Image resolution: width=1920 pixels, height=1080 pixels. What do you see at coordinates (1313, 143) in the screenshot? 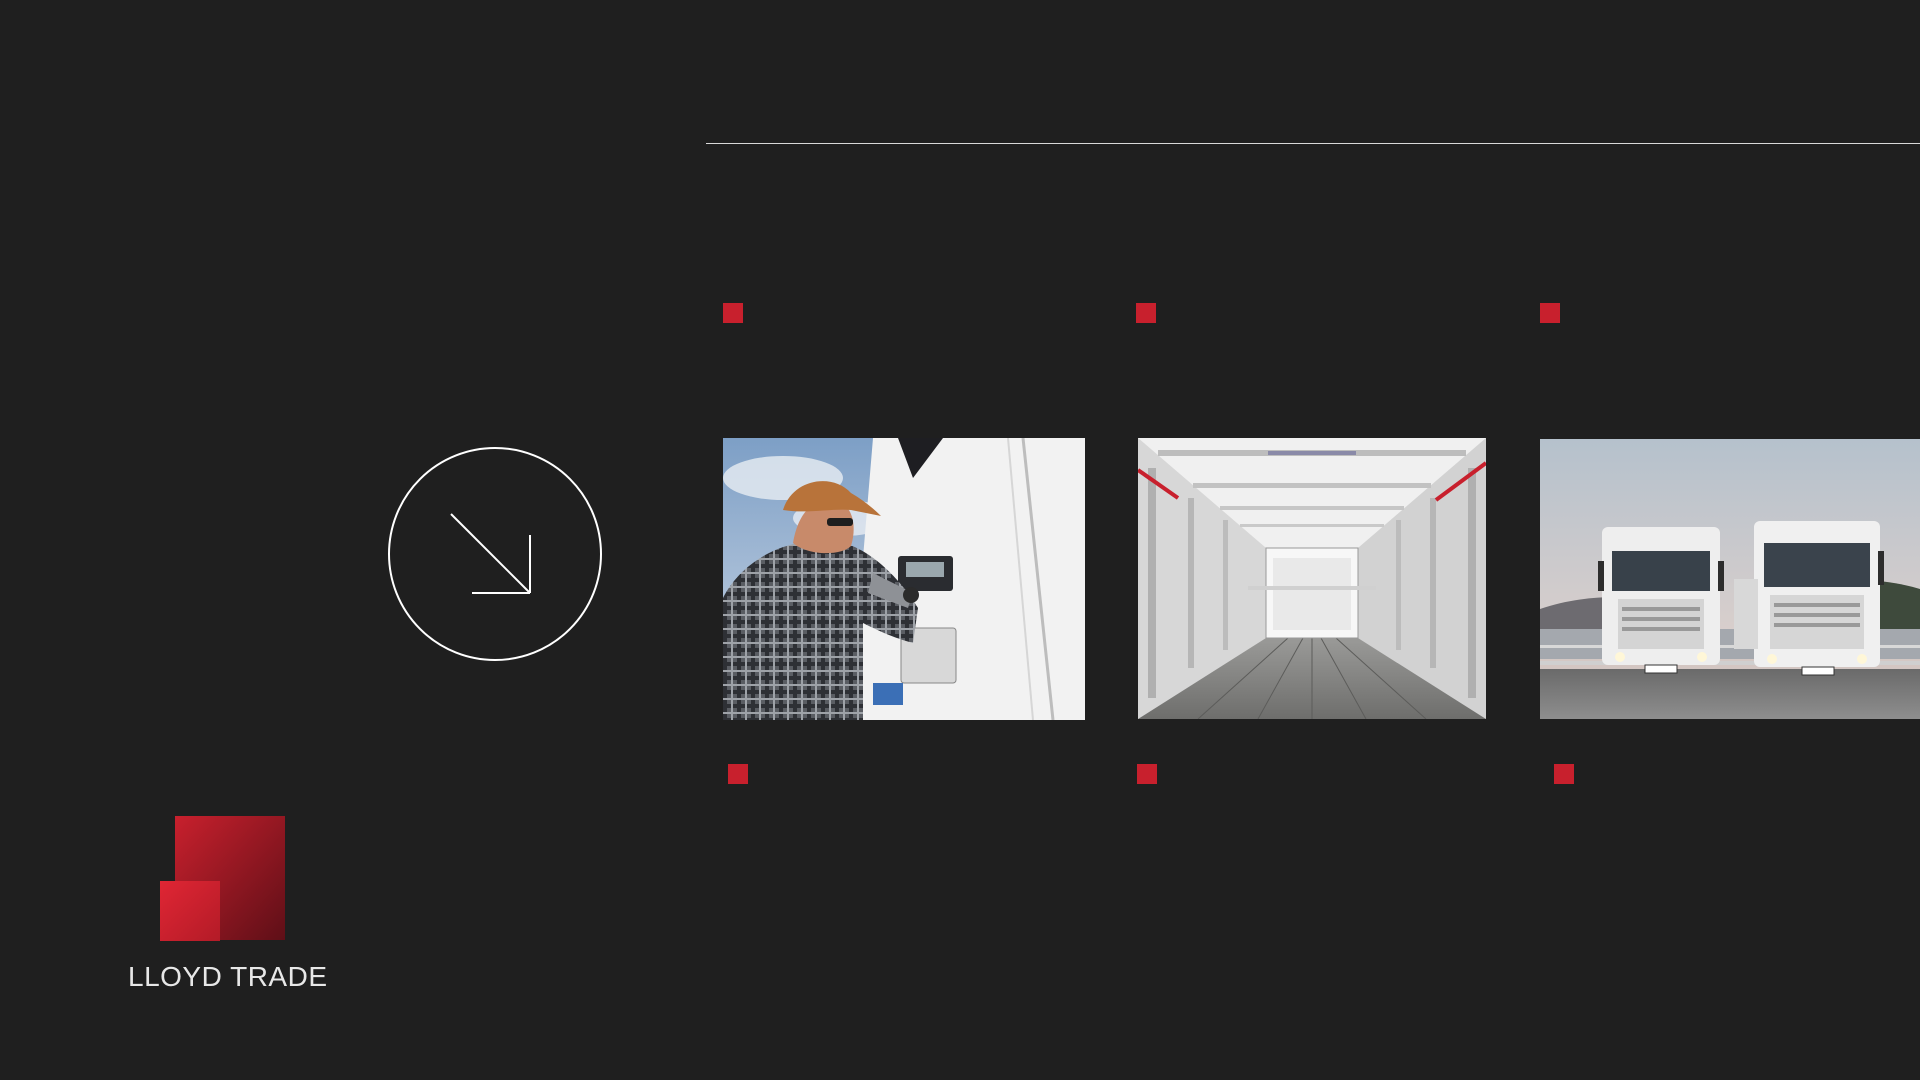
I see `top-divider` at bounding box center [1313, 143].